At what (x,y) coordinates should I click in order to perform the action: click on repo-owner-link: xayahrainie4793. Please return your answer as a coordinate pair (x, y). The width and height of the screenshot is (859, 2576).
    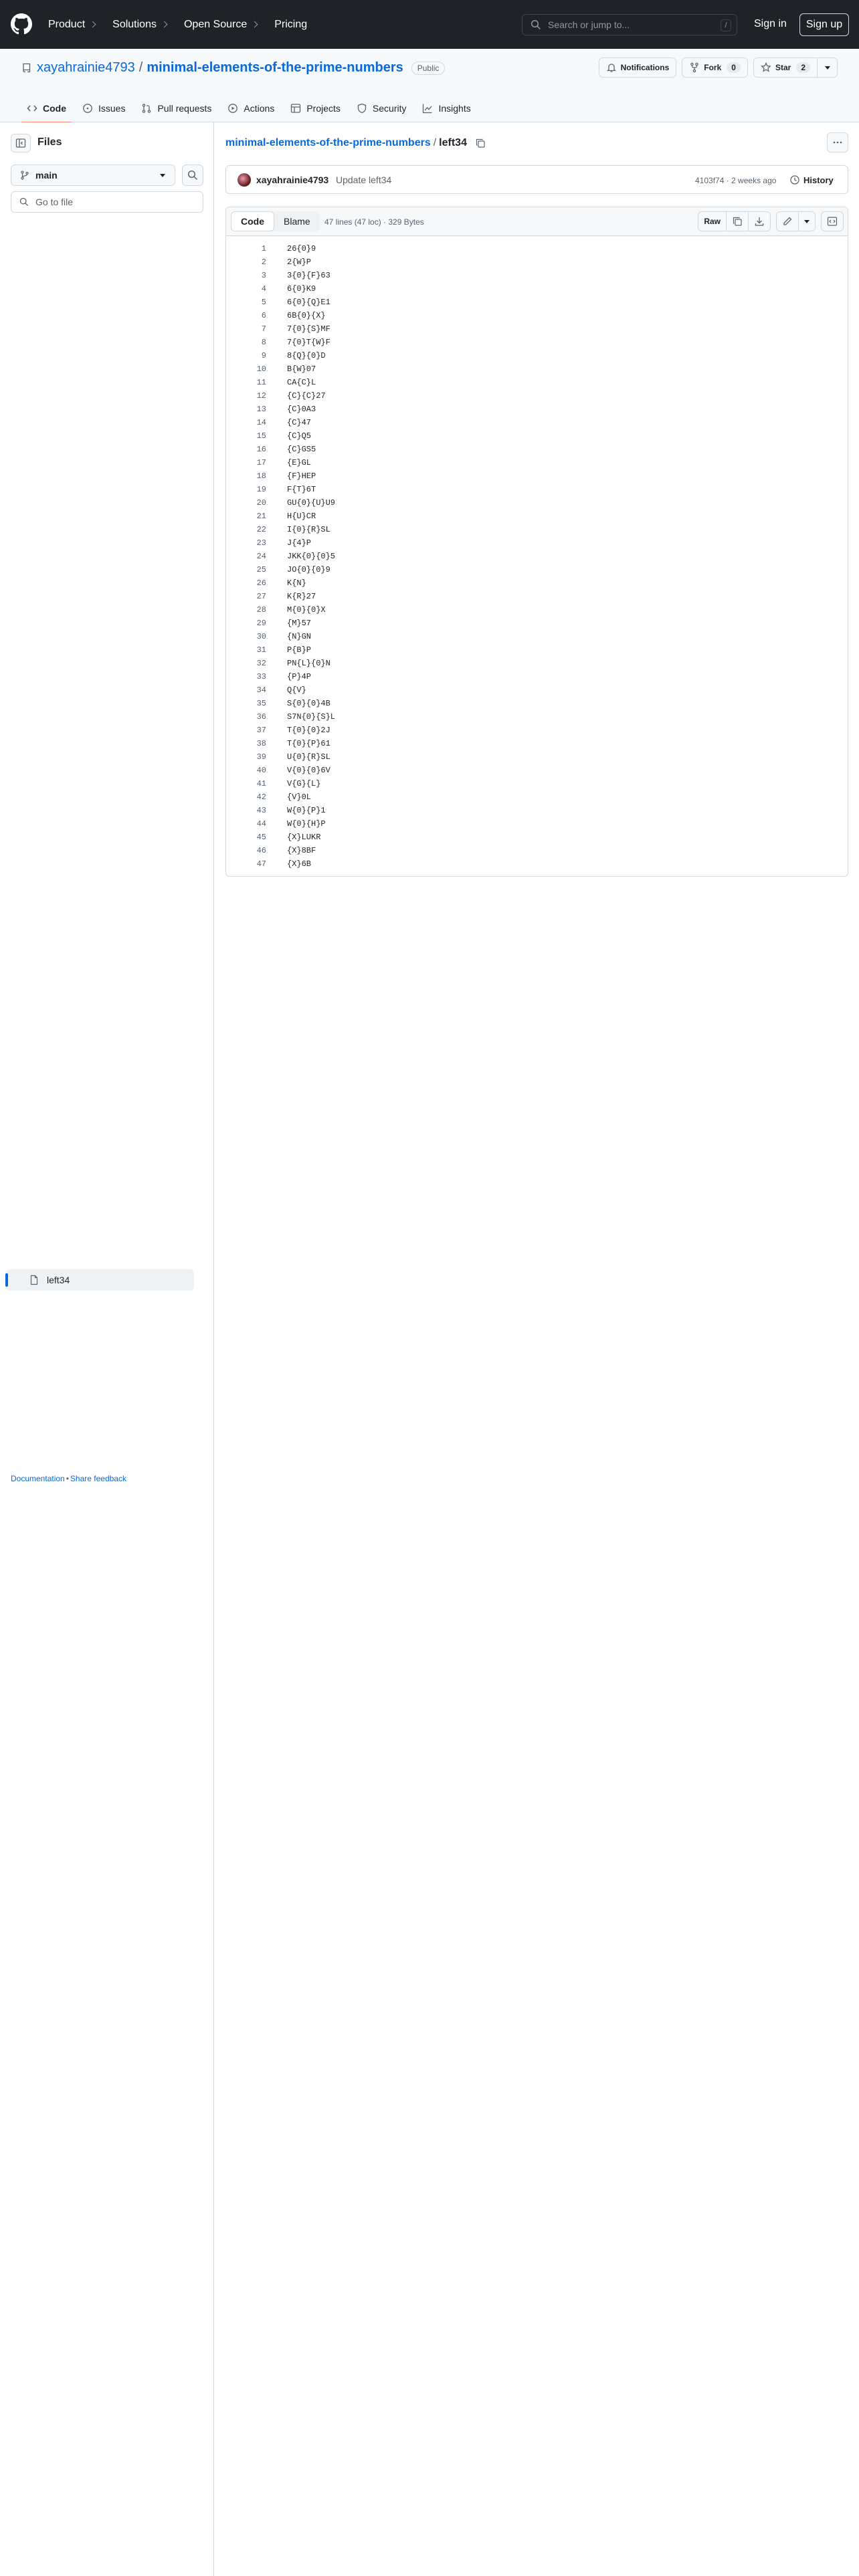
    Looking at the image, I should click on (86, 68).